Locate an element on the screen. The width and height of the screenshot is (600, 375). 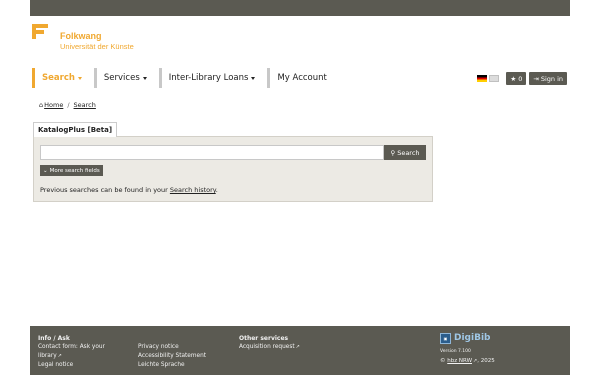
search-button: ⚲ Search is located at coordinates (405, 152).